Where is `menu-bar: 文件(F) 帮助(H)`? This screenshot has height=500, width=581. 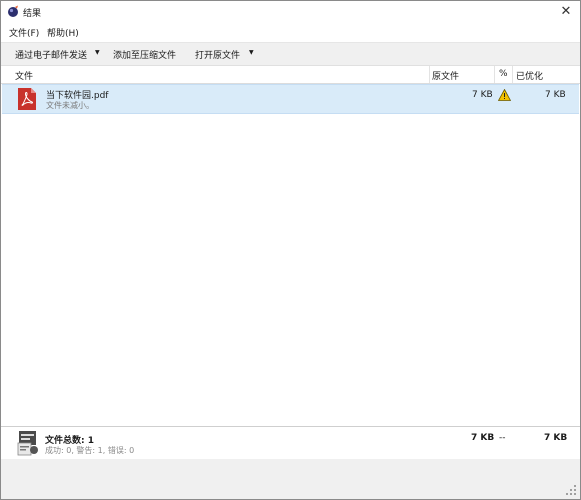 menu-bar: 文件(F) 帮助(H) is located at coordinates (290, 32).